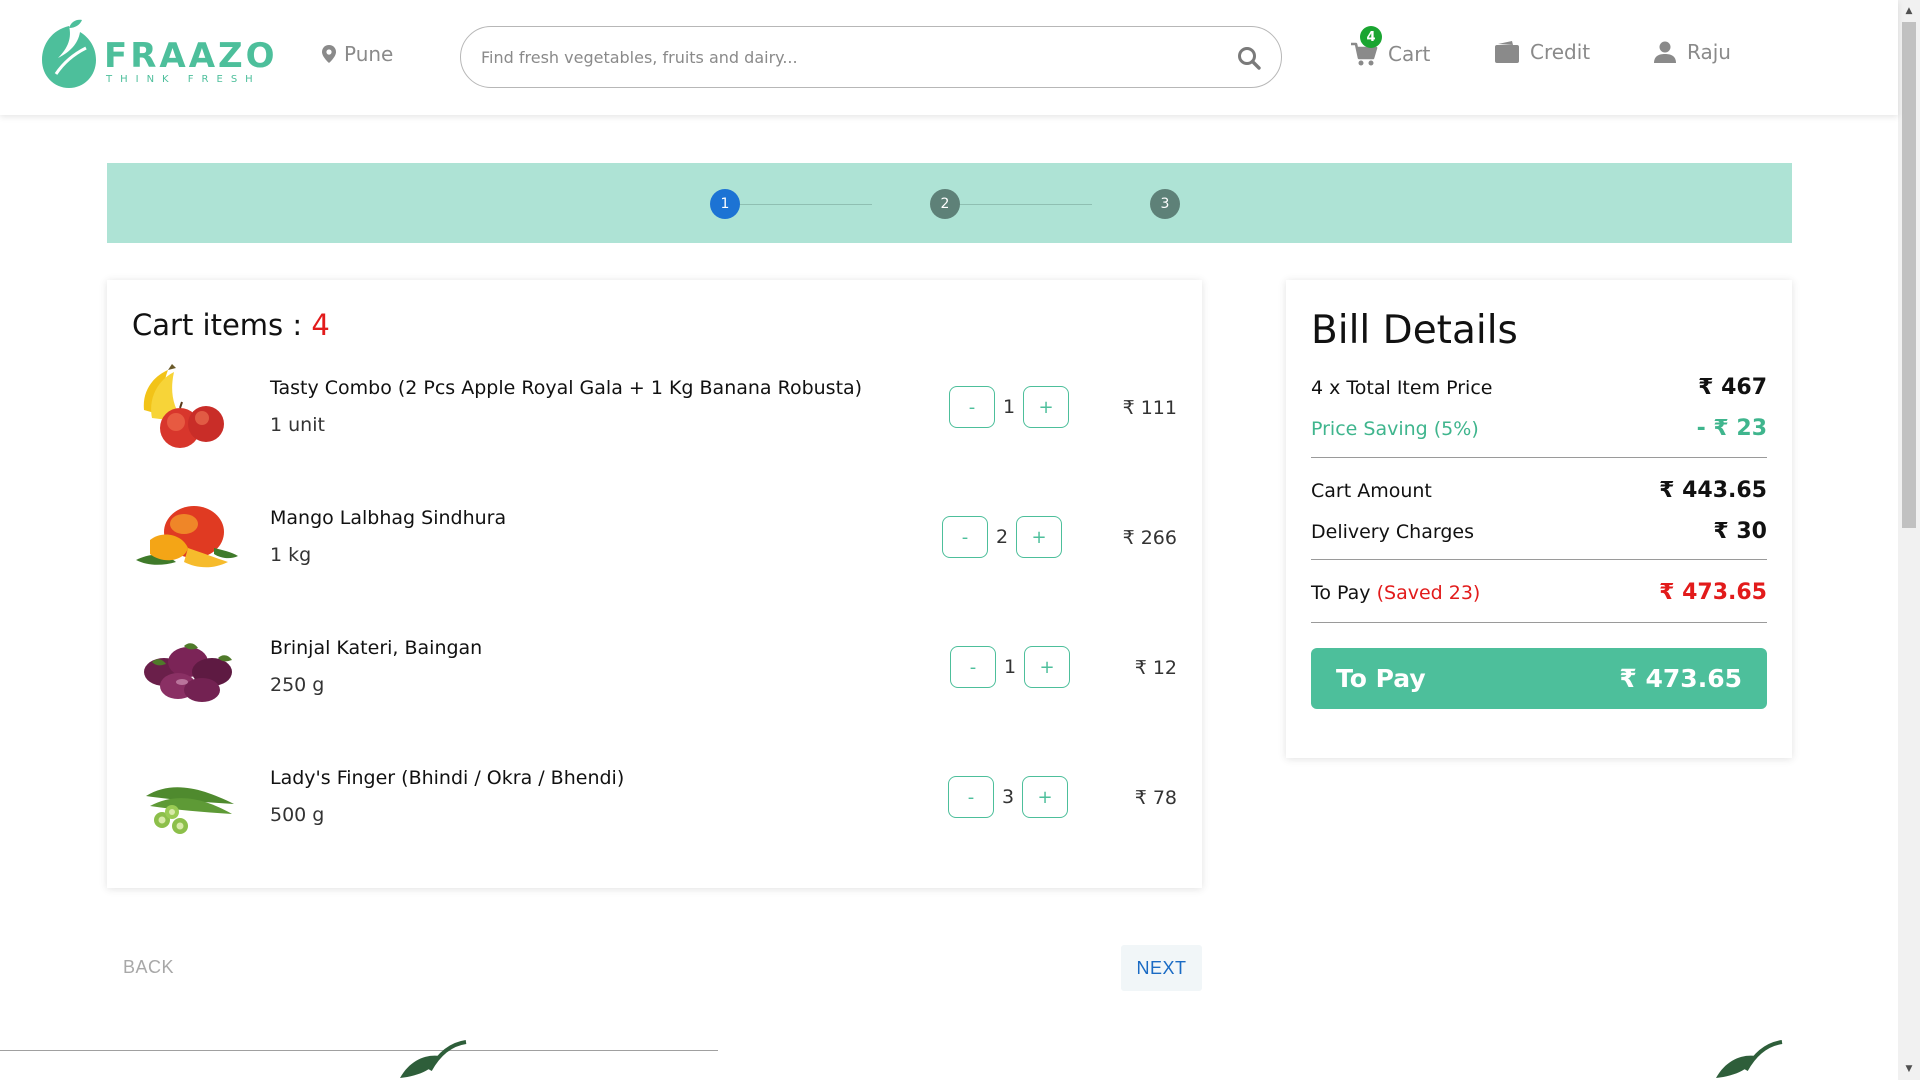 This screenshot has width=1920, height=1080. I want to click on leaf-logo-icon, so click(69, 53).